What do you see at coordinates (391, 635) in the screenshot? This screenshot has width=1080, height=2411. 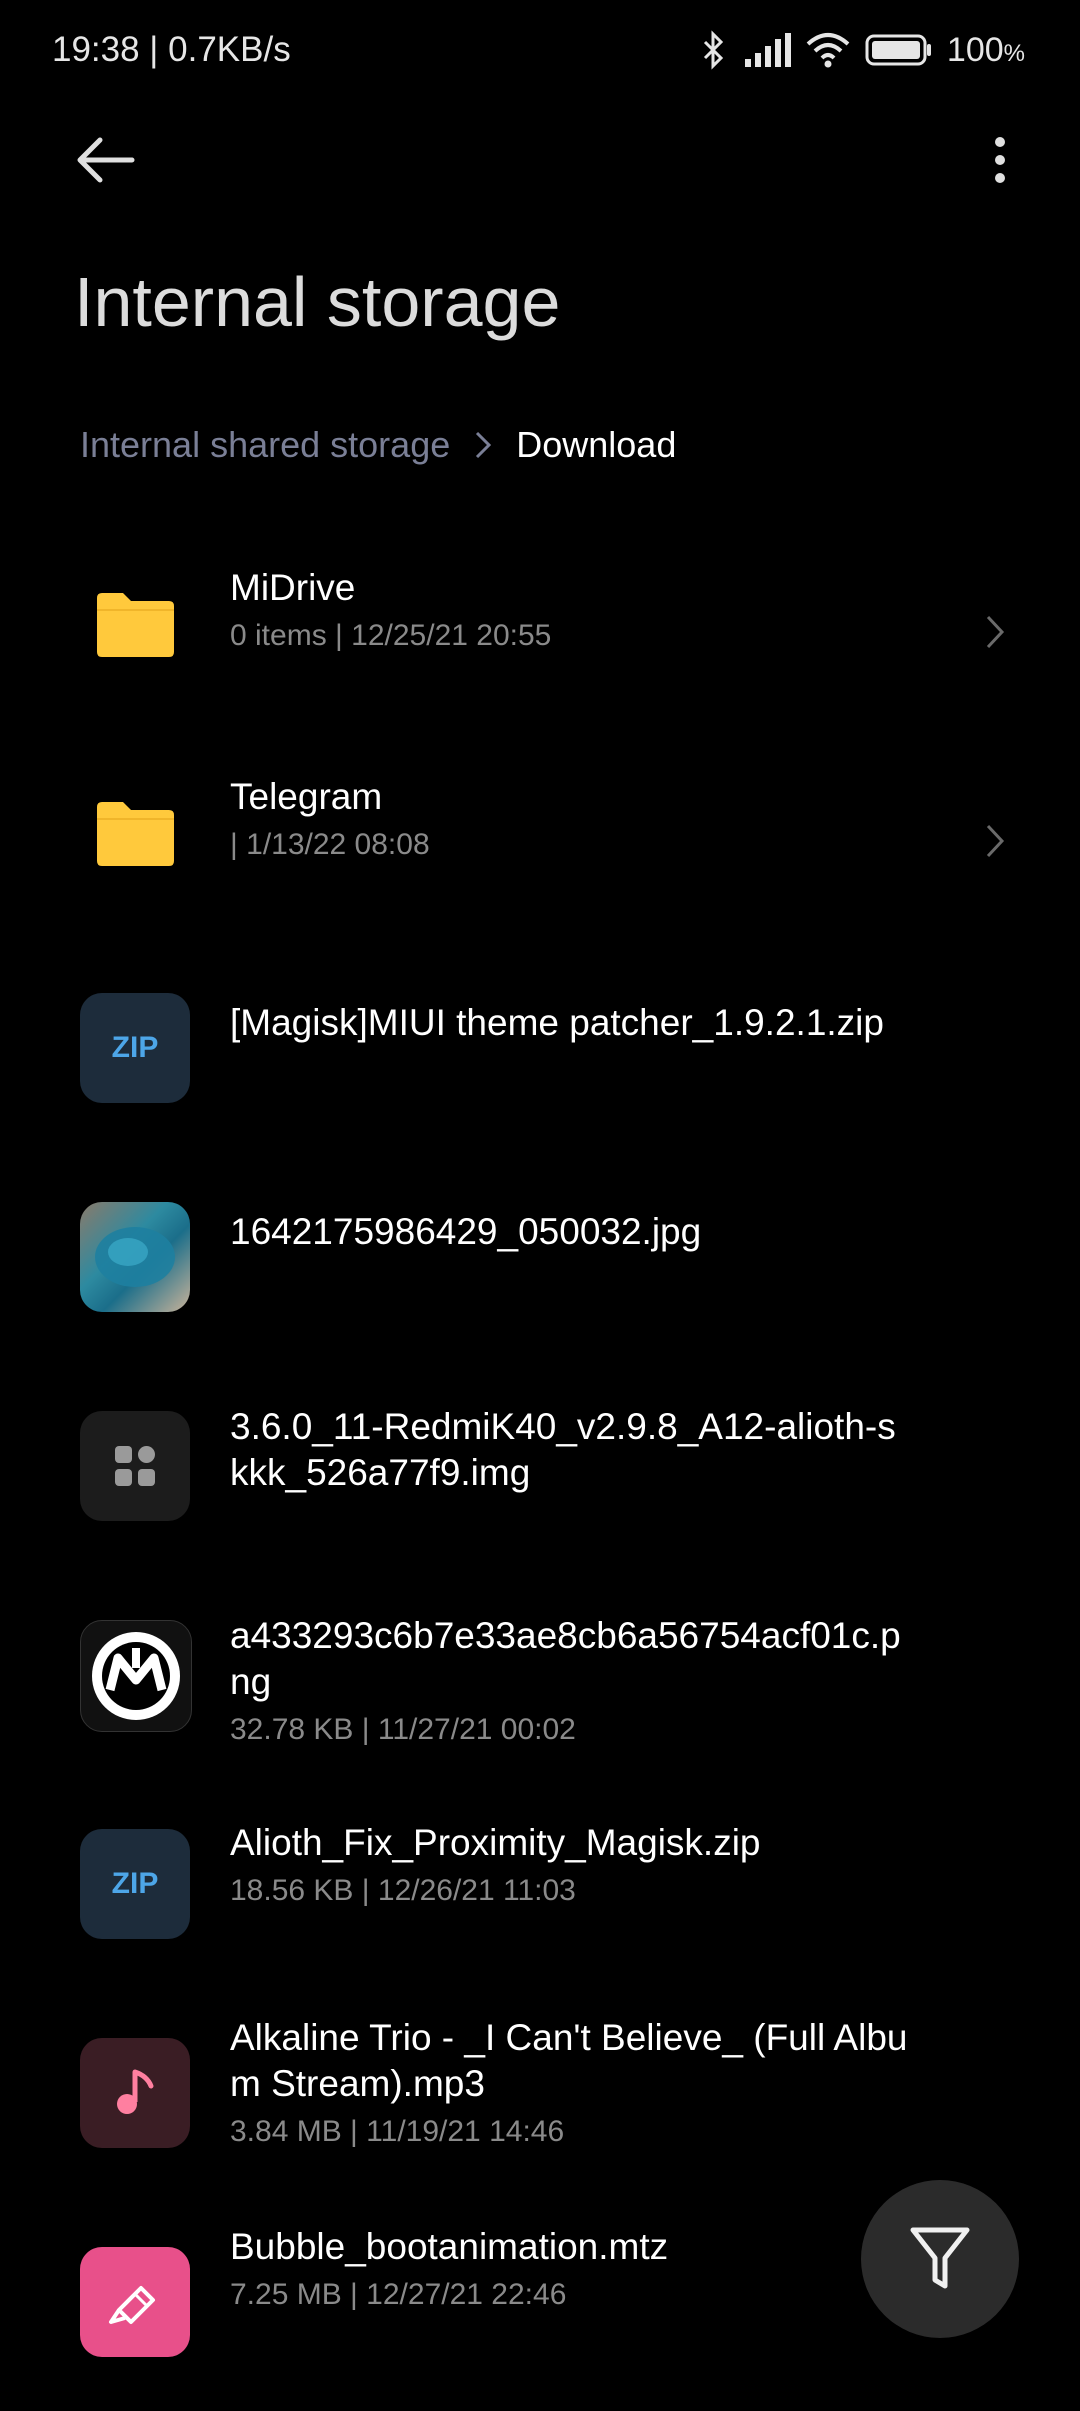 I see `file-meta: 0 items | 12/25/21 20:55` at bounding box center [391, 635].